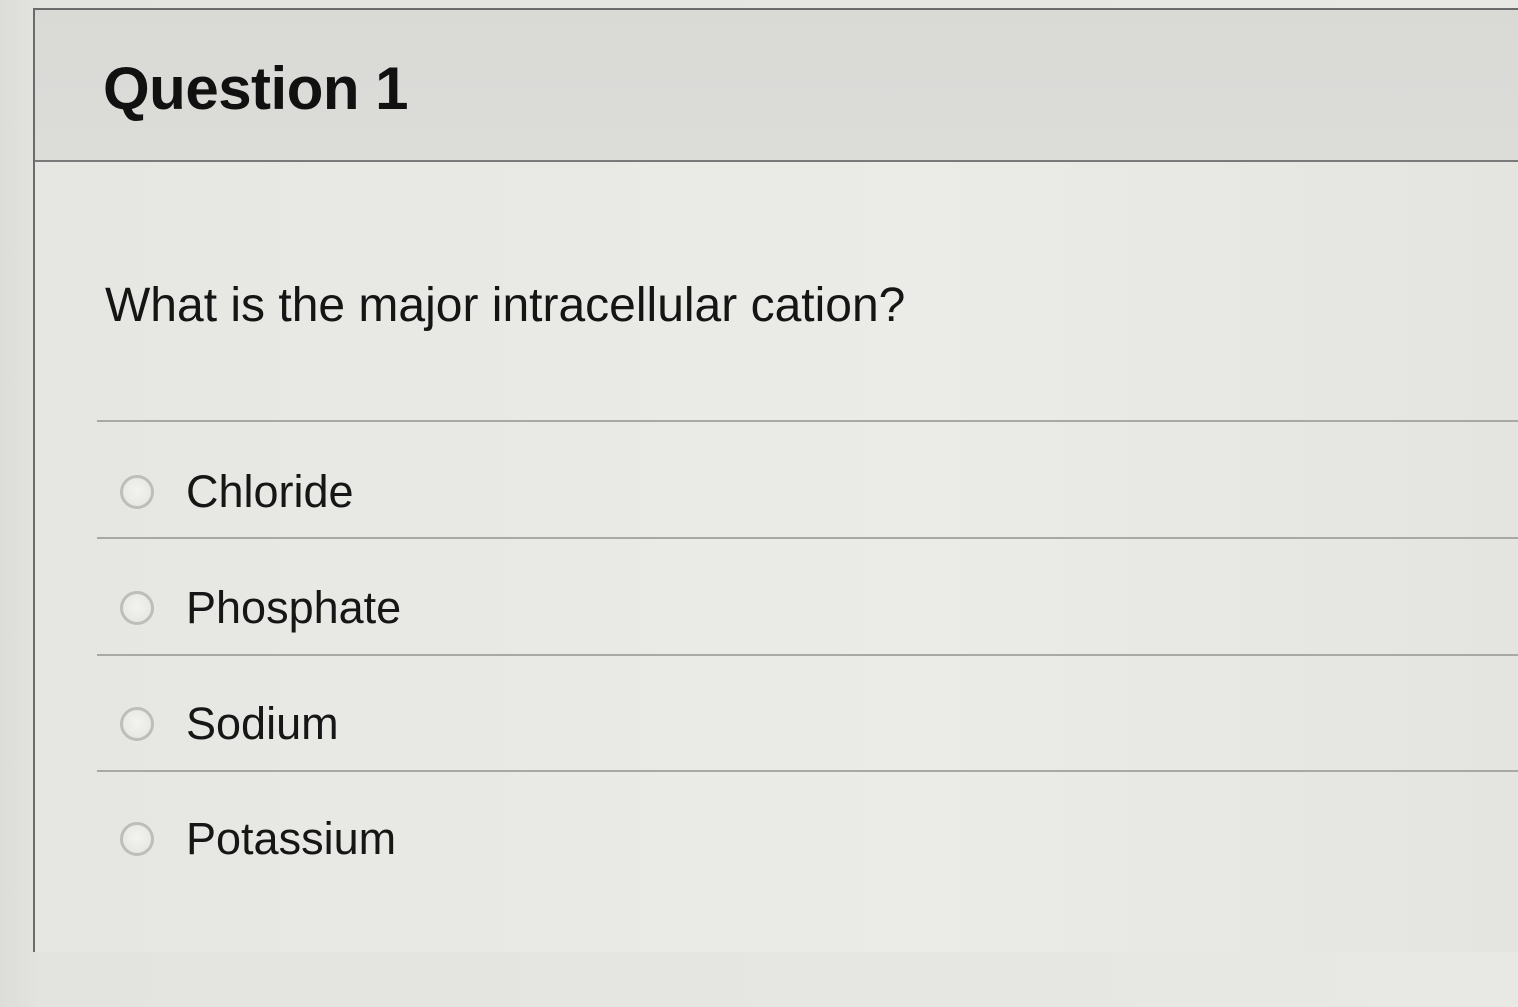 Image resolution: width=1518 pixels, height=1007 pixels. What do you see at coordinates (294, 607) in the screenshot?
I see `answer-option-label: Phosphate` at bounding box center [294, 607].